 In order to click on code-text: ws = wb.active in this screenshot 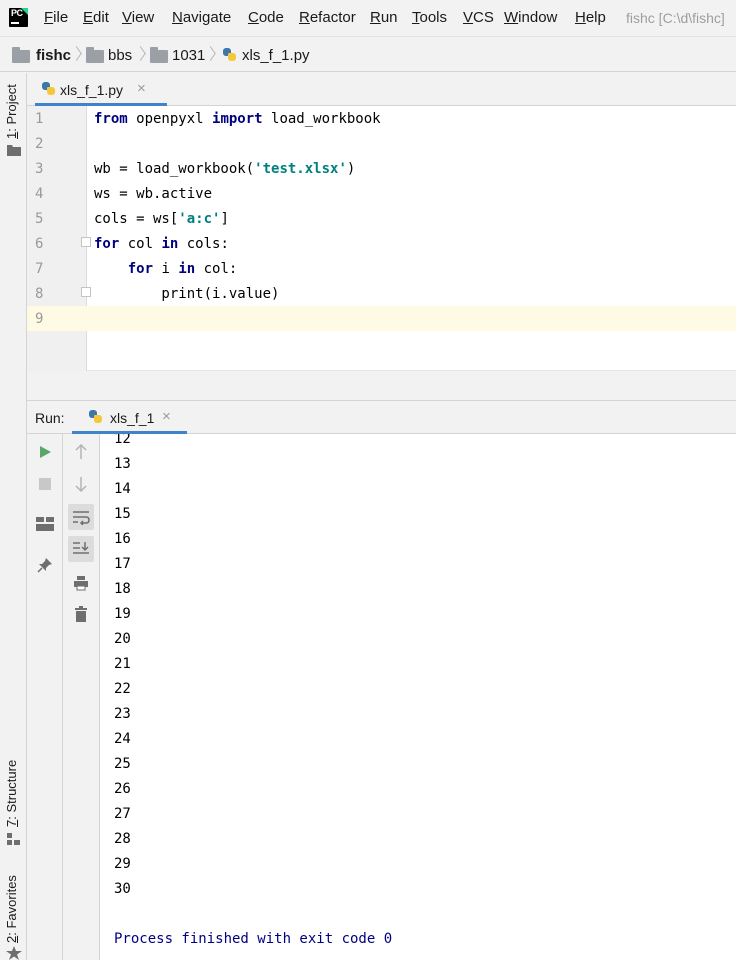, I will do `click(153, 194)`.